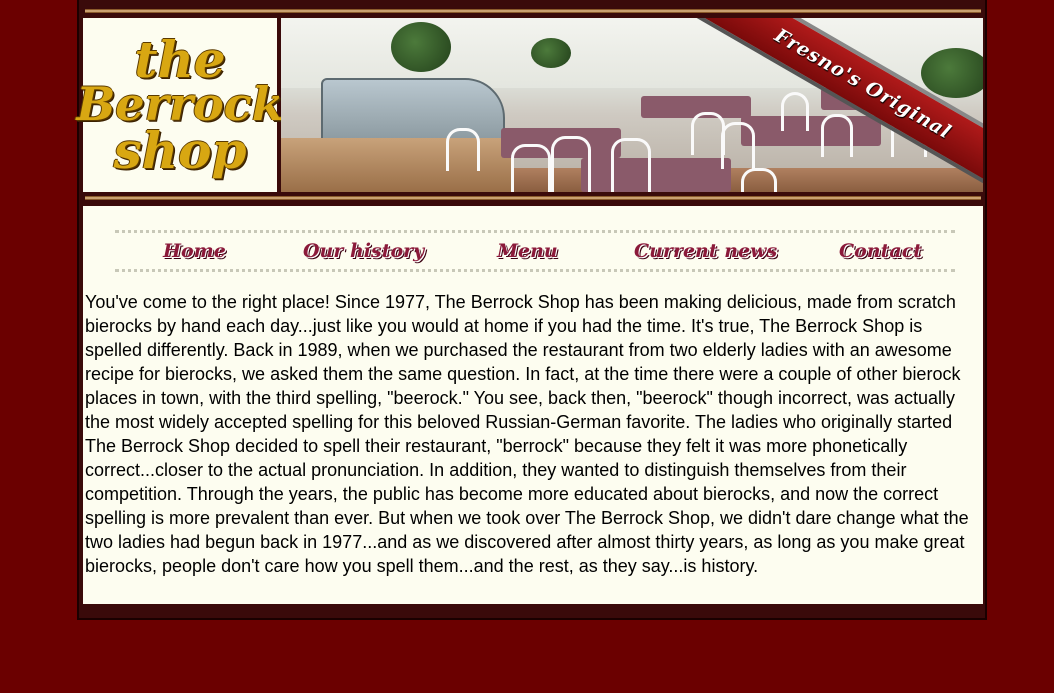 The width and height of the screenshot is (1054, 693). What do you see at coordinates (363, 251) in the screenshot?
I see `nav-our-history-link: Our history` at bounding box center [363, 251].